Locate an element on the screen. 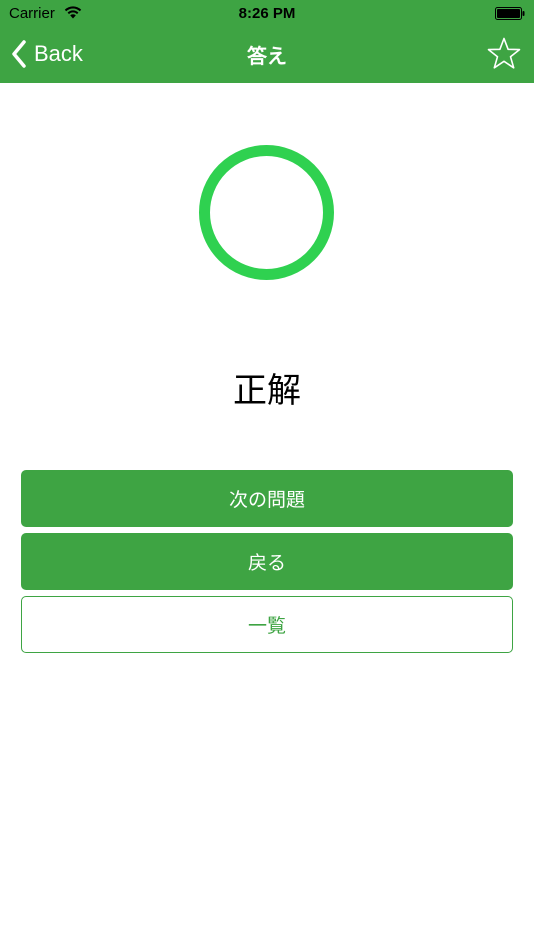  circle-correct-icon is located at coordinates (266, 212).